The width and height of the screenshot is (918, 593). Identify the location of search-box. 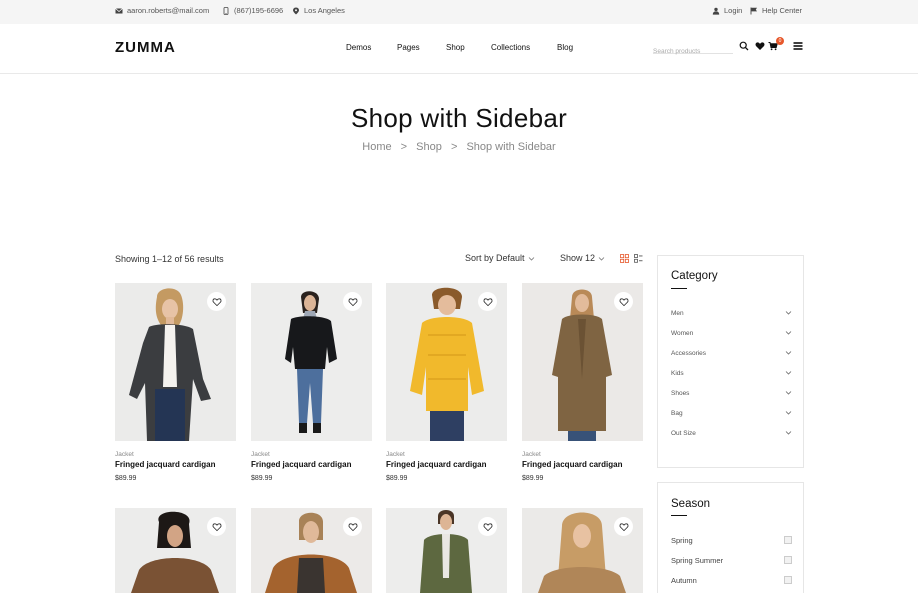
(693, 49).